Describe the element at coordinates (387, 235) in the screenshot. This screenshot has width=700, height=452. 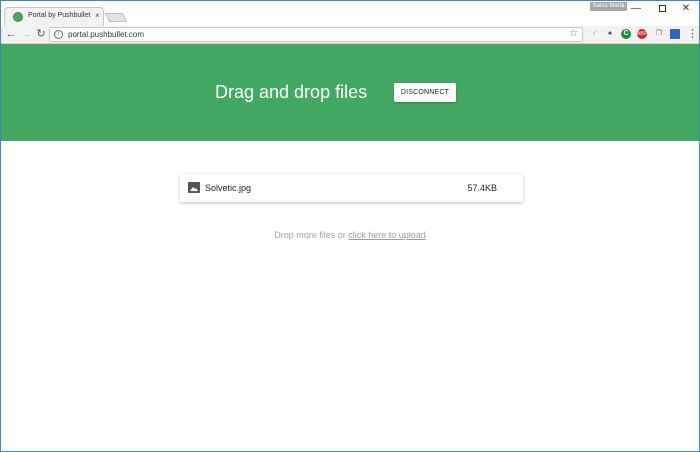
I see `upload-link: click here to upload` at that location.